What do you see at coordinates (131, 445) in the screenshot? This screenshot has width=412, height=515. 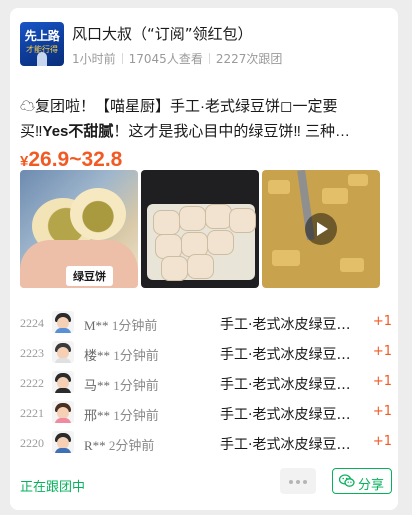 I see `order-time: 2分钟前` at bounding box center [131, 445].